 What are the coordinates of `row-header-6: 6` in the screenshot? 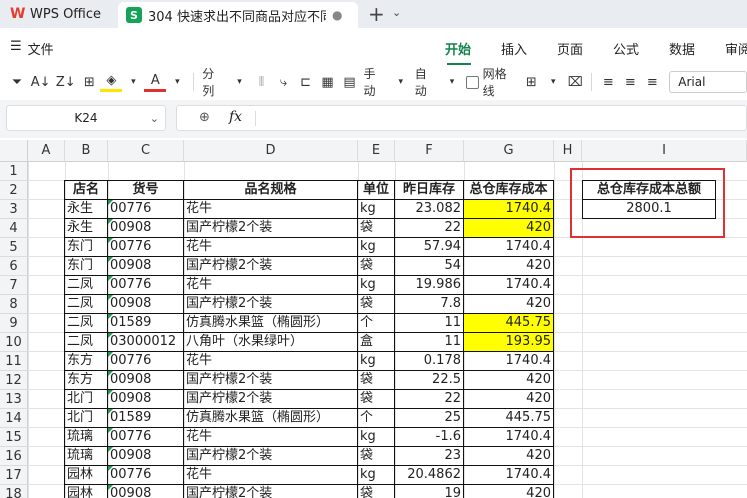 It's located at (14, 266).